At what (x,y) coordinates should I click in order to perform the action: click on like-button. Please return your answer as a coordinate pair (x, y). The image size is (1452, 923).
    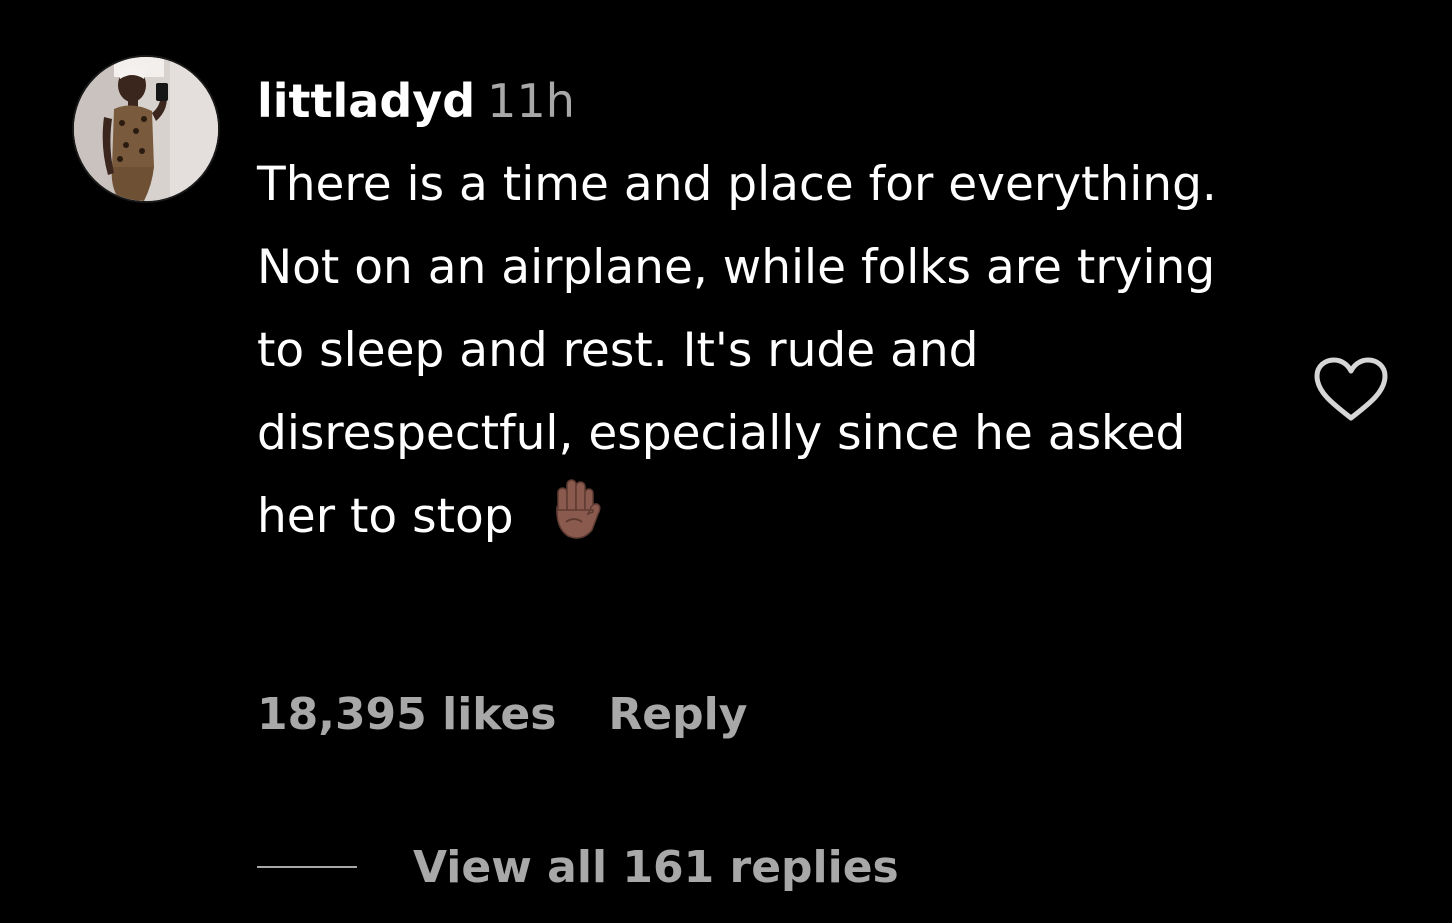
    Looking at the image, I should click on (1351, 390).